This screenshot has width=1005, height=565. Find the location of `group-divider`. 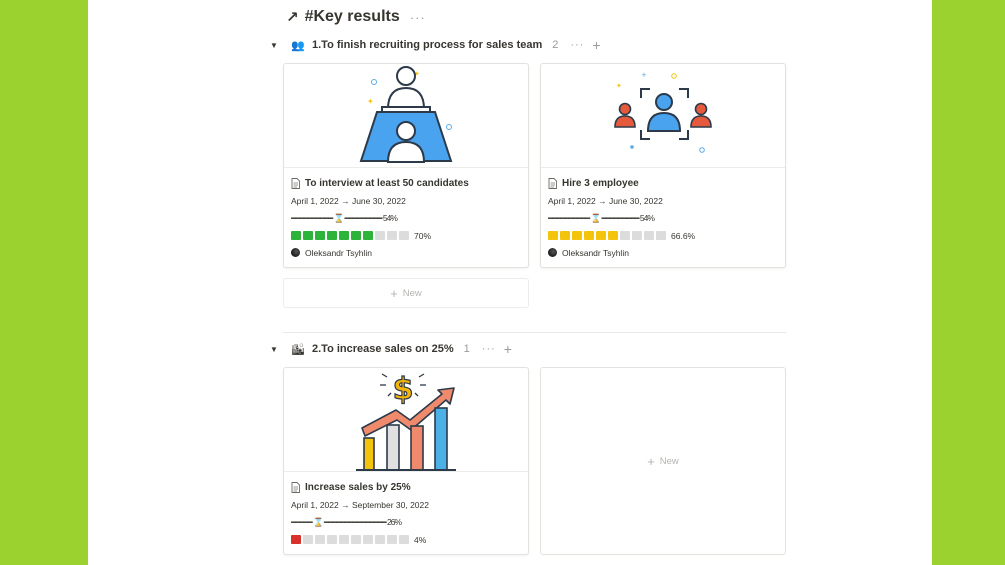

group-divider is located at coordinates (534, 332).